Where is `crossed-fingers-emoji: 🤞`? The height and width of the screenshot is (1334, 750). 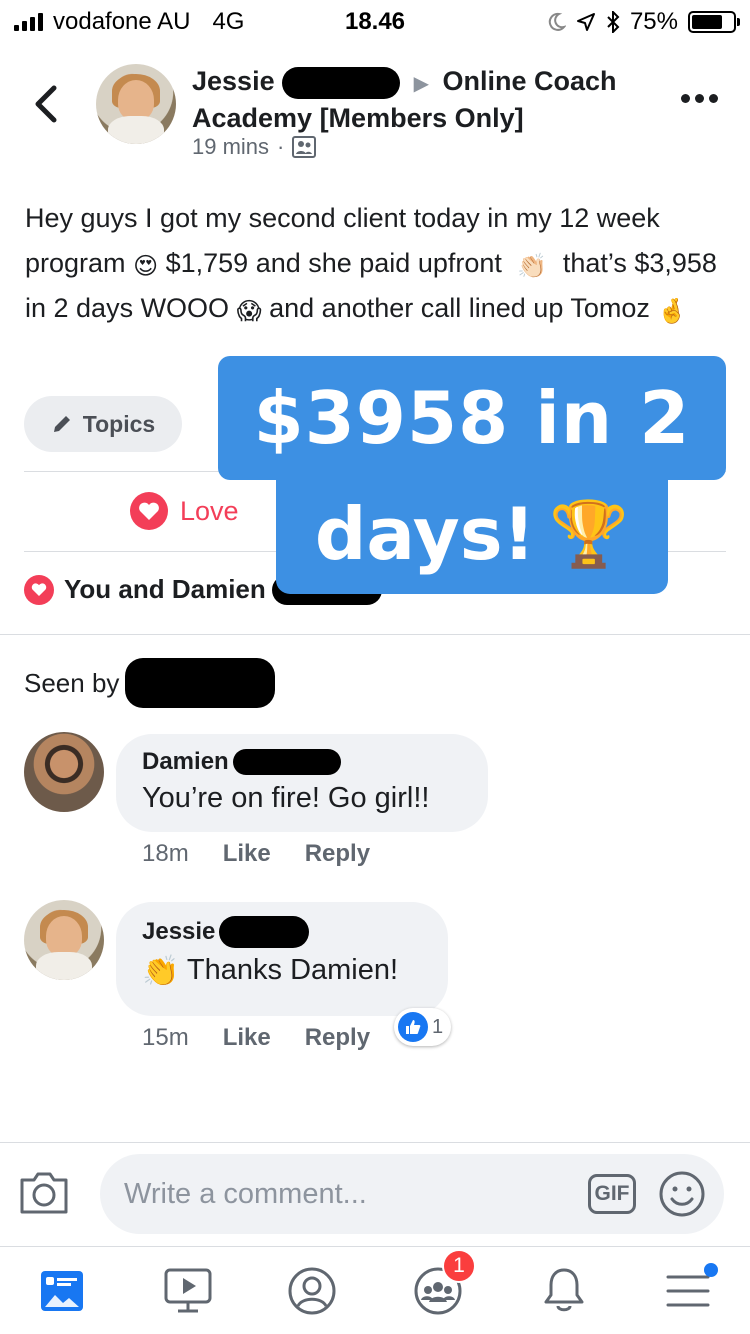 crossed-fingers-emoji: 🤞 is located at coordinates (672, 311).